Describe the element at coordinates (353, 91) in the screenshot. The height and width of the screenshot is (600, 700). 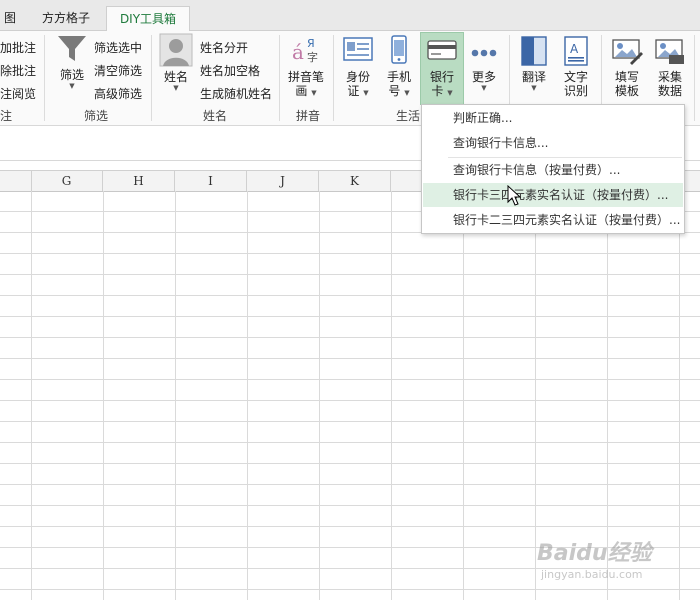
I see `id-card-label-2: 证` at that location.